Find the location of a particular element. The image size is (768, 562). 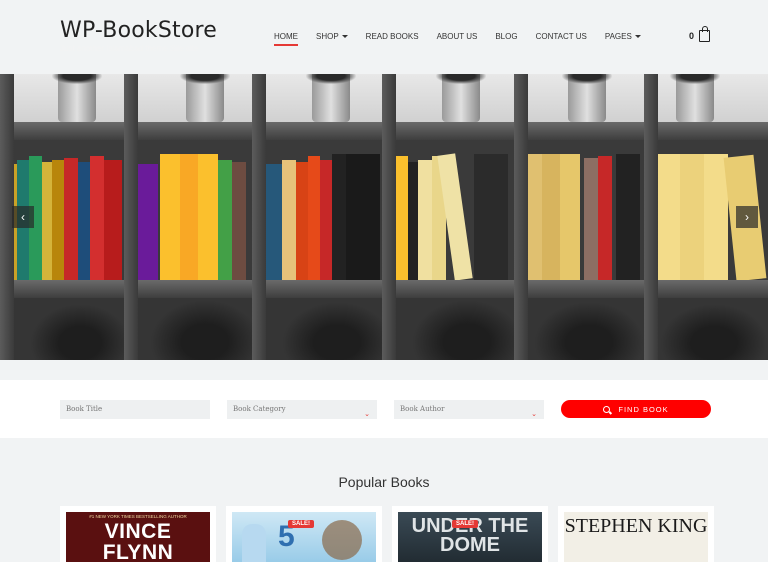

nav-item-label: Shop is located at coordinates (327, 36).